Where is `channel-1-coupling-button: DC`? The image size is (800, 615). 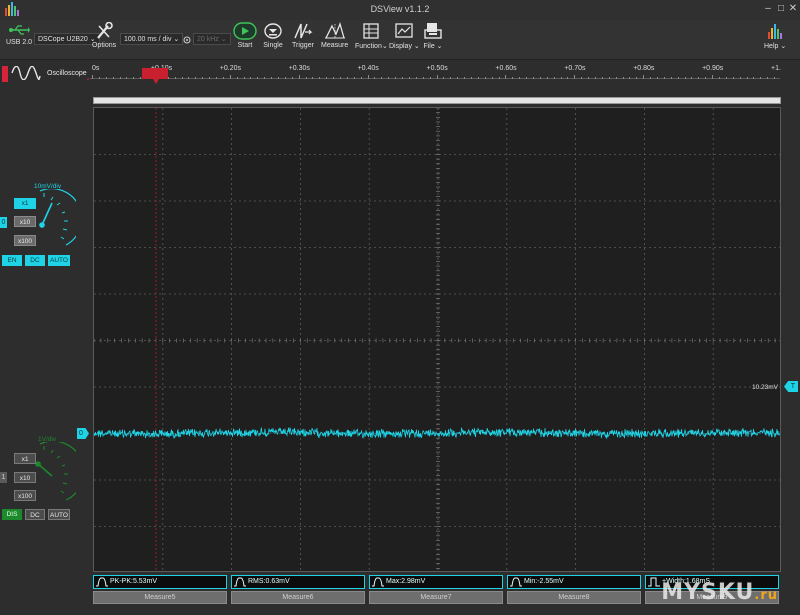
channel-1-coupling-button: DC is located at coordinates (35, 514).